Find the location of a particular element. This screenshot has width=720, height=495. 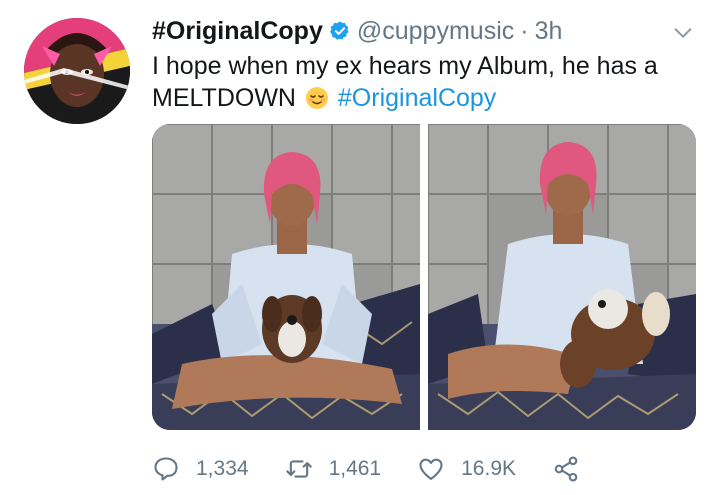

retweet-button: 1,461 is located at coordinates (333, 469).